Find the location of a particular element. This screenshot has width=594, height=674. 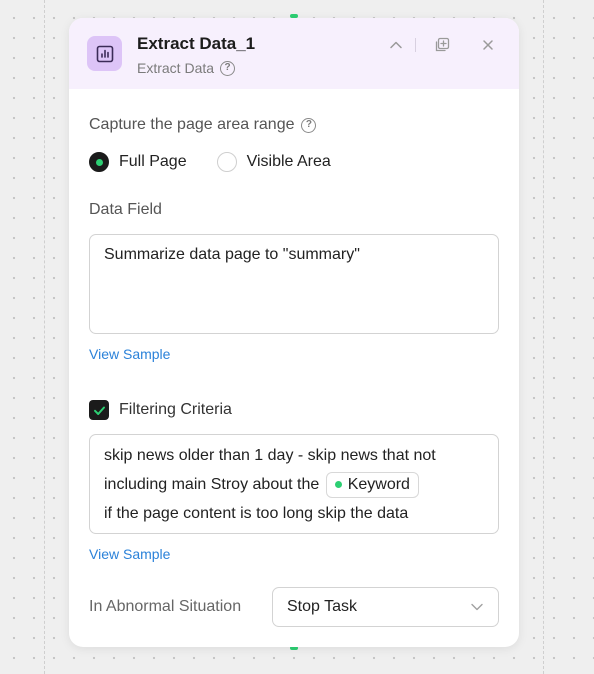

filter-text: including main Stroy about the is located at coordinates (212, 484).